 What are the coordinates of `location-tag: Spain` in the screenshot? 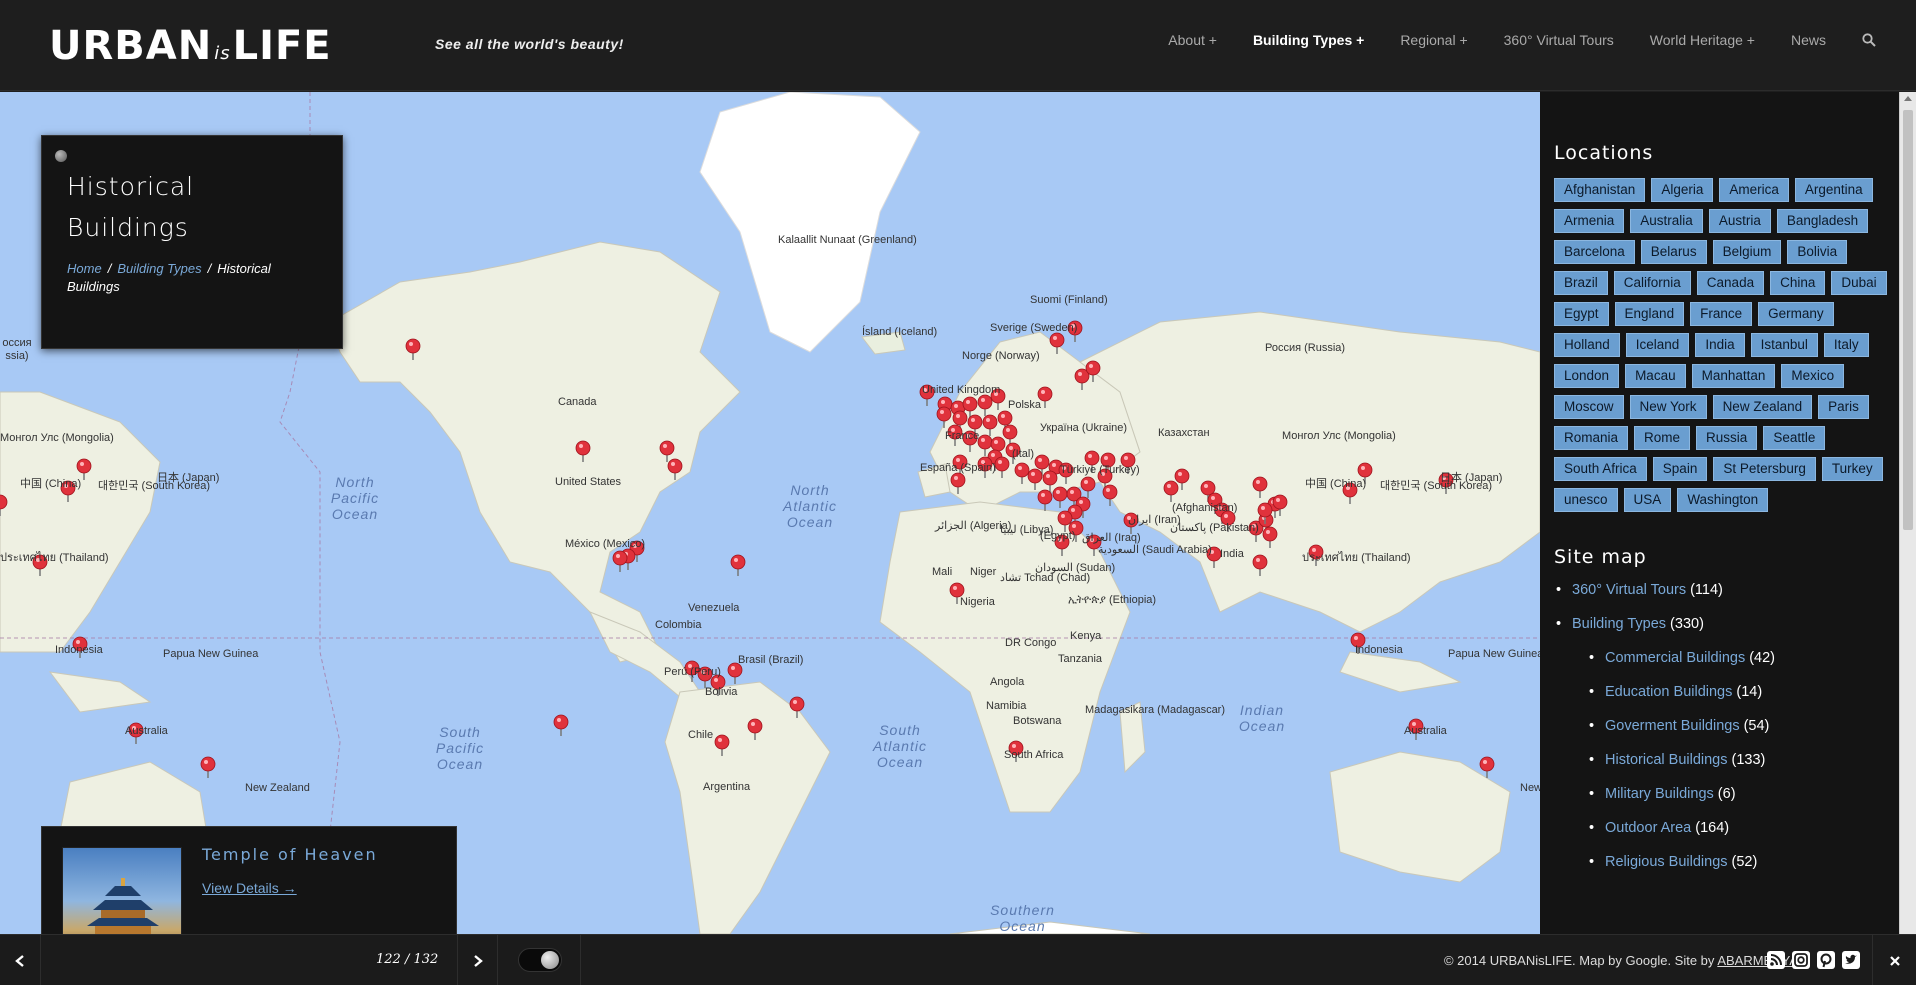 It's located at (1680, 469).